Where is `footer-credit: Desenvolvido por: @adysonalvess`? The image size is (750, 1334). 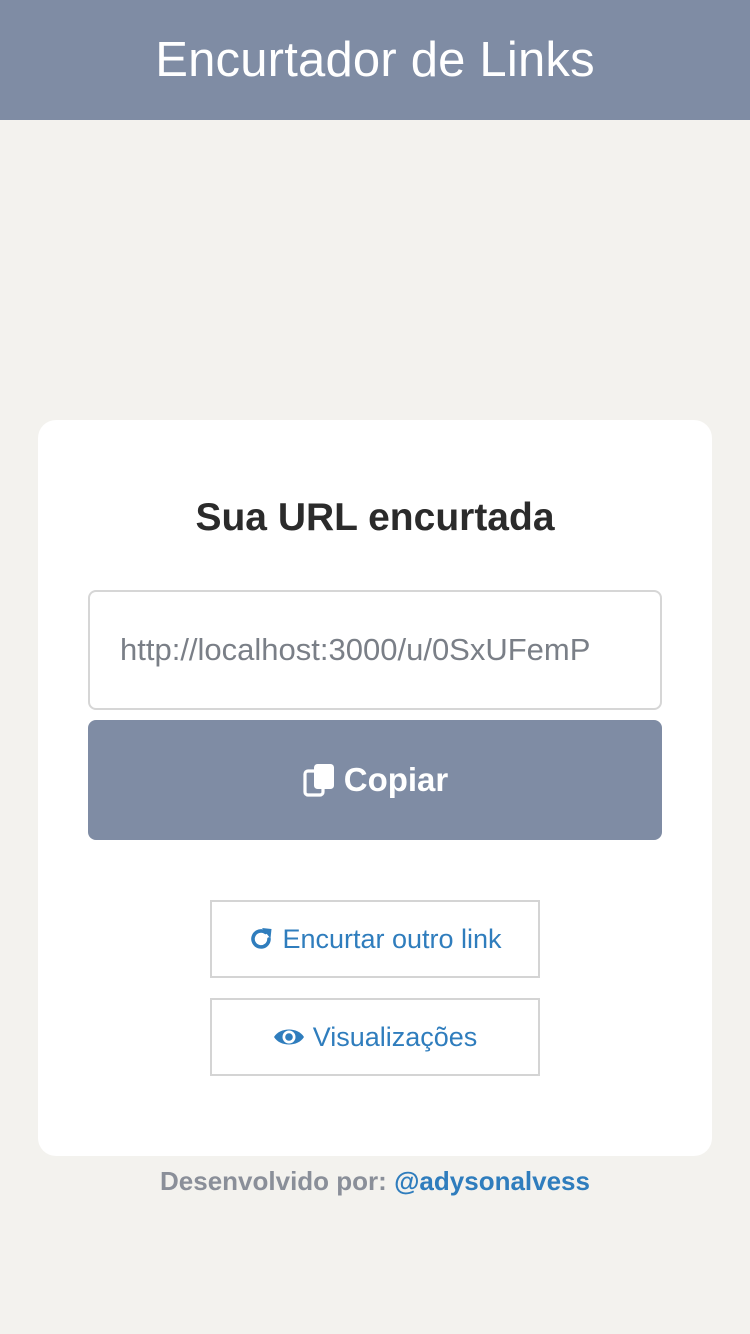 footer-credit: Desenvolvido por: @adysonalvess is located at coordinates (375, 1181).